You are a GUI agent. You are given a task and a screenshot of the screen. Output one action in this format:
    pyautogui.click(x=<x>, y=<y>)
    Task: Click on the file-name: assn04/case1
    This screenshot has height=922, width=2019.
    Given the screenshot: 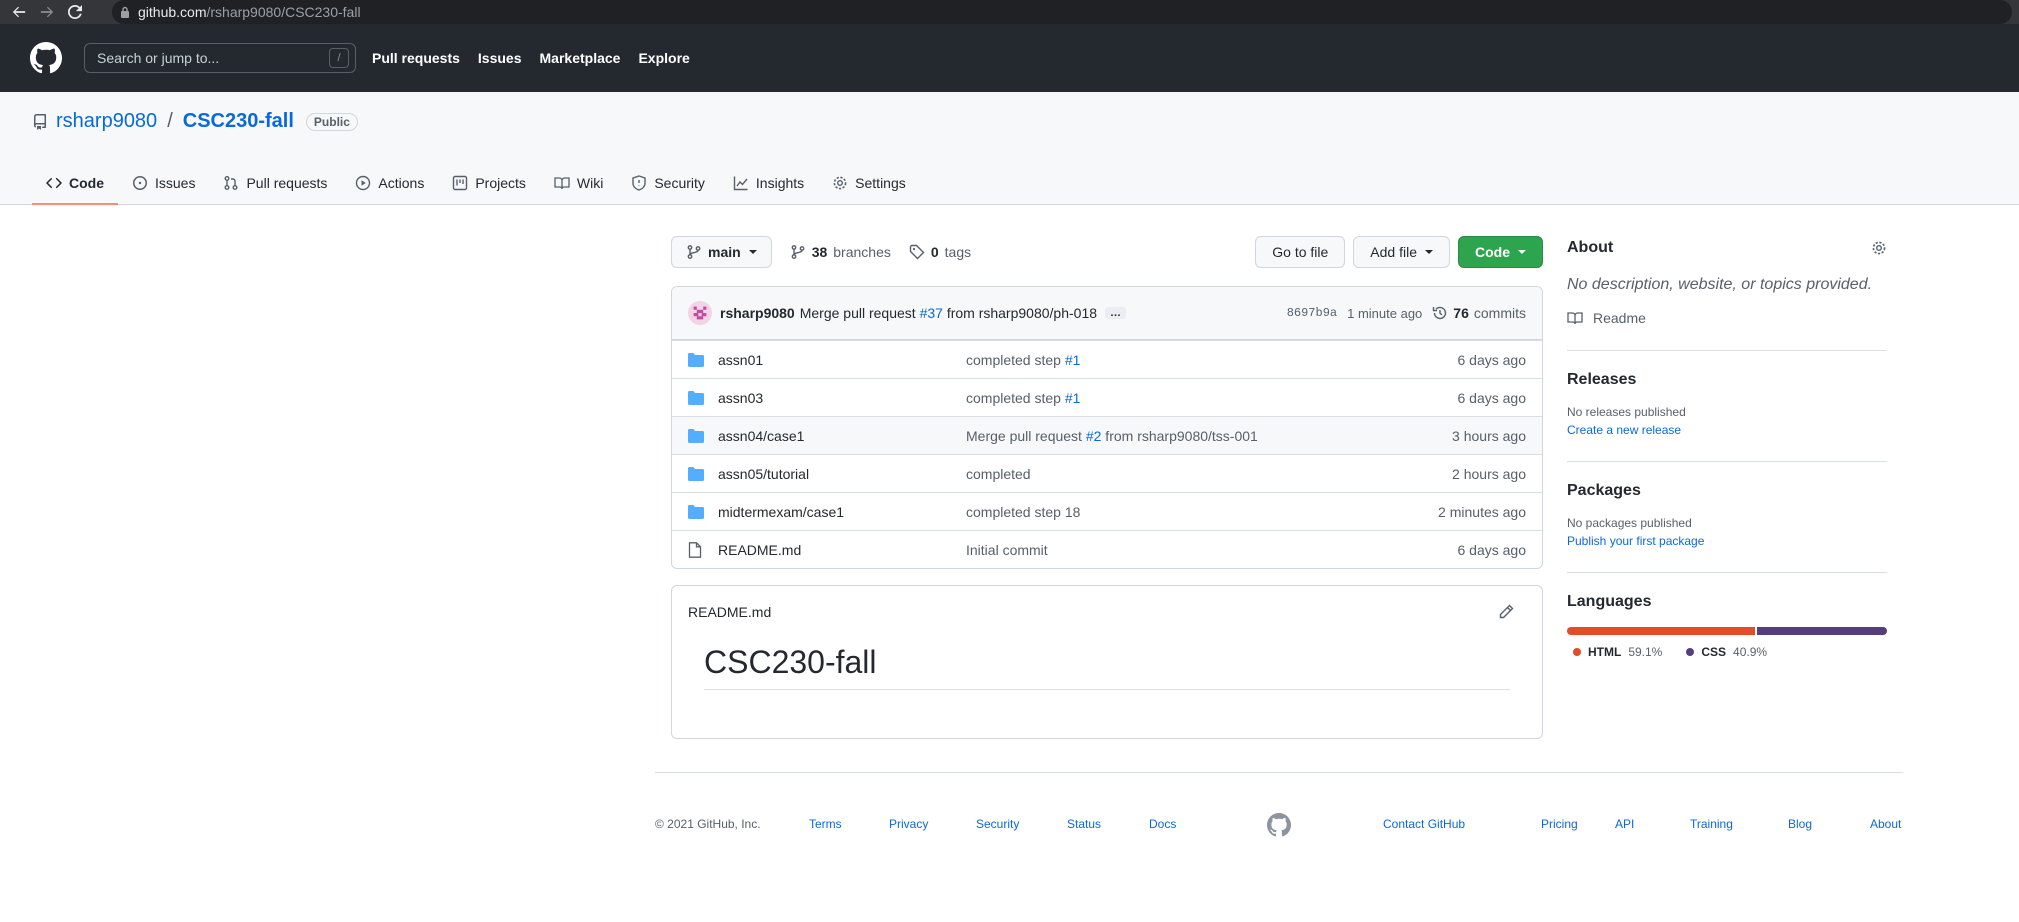 What is the action you would take?
    pyautogui.click(x=842, y=436)
    